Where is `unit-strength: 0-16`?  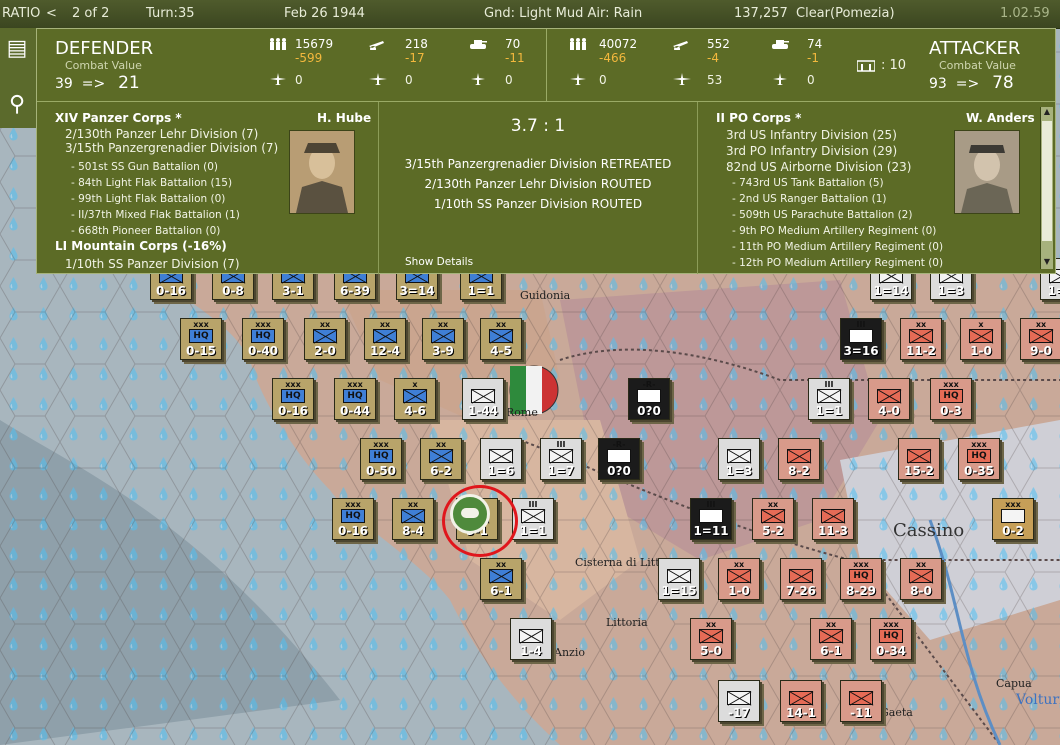 unit-strength: 0-16 is located at coordinates (353, 531).